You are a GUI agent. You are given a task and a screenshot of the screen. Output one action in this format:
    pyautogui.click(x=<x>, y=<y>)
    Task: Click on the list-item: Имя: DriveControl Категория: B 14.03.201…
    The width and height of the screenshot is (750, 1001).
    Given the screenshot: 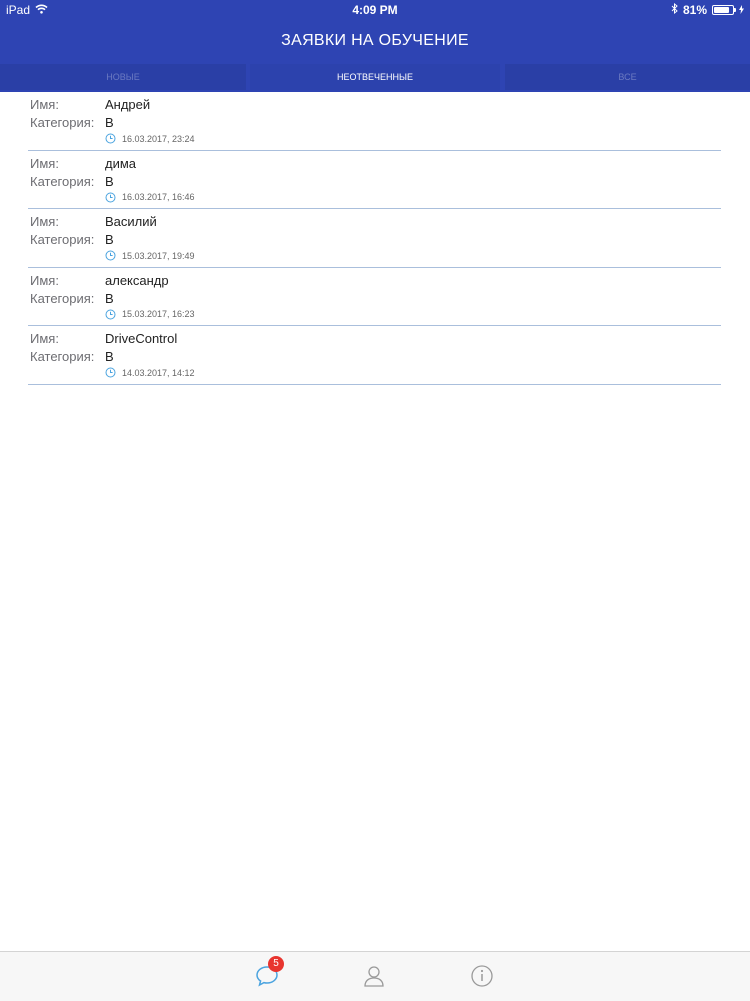 What is the action you would take?
    pyautogui.click(x=375, y=355)
    